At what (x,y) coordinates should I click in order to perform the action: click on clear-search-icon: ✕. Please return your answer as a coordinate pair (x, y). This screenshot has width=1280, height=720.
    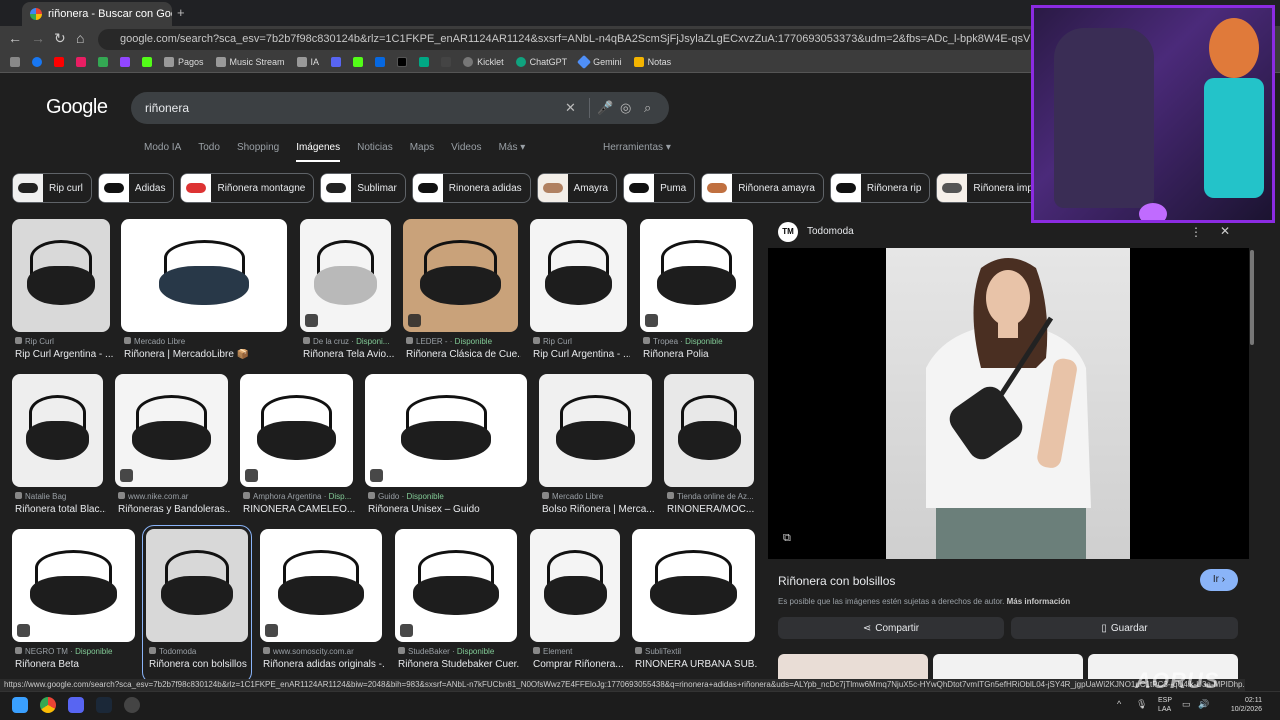
    Looking at the image, I should click on (570, 108).